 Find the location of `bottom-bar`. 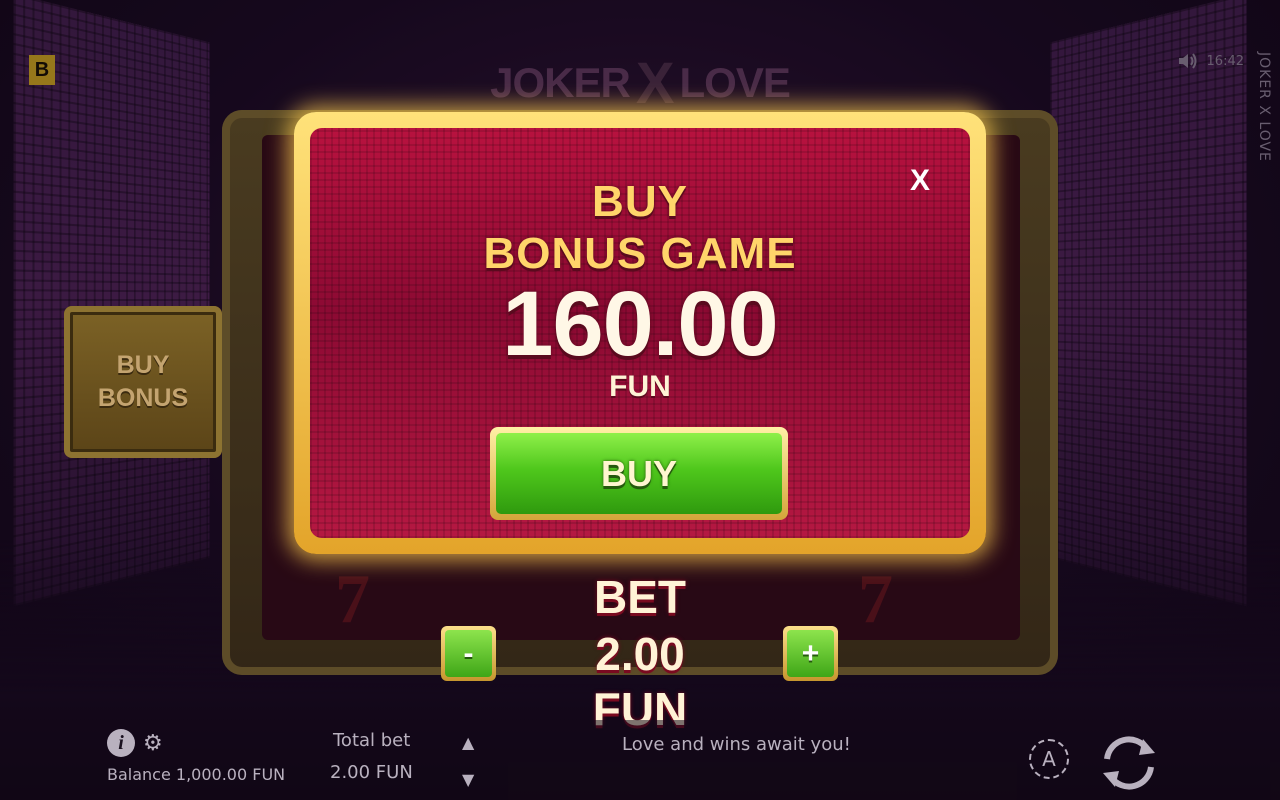

bottom-bar is located at coordinates (640, 760).